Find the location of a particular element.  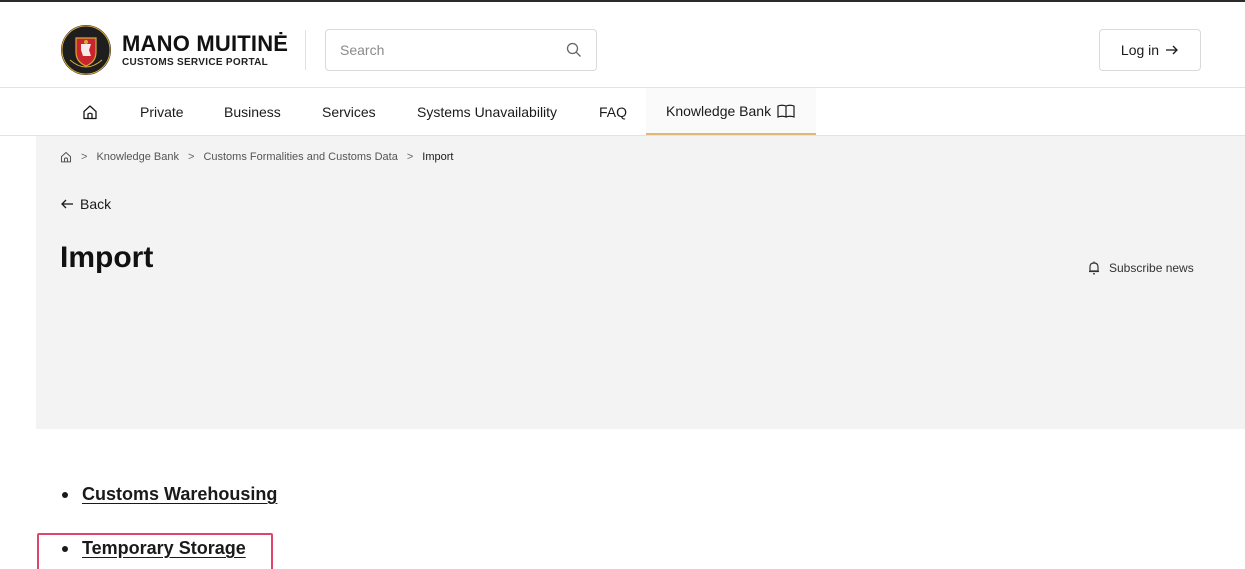

back-label: Back is located at coordinates (96, 204).